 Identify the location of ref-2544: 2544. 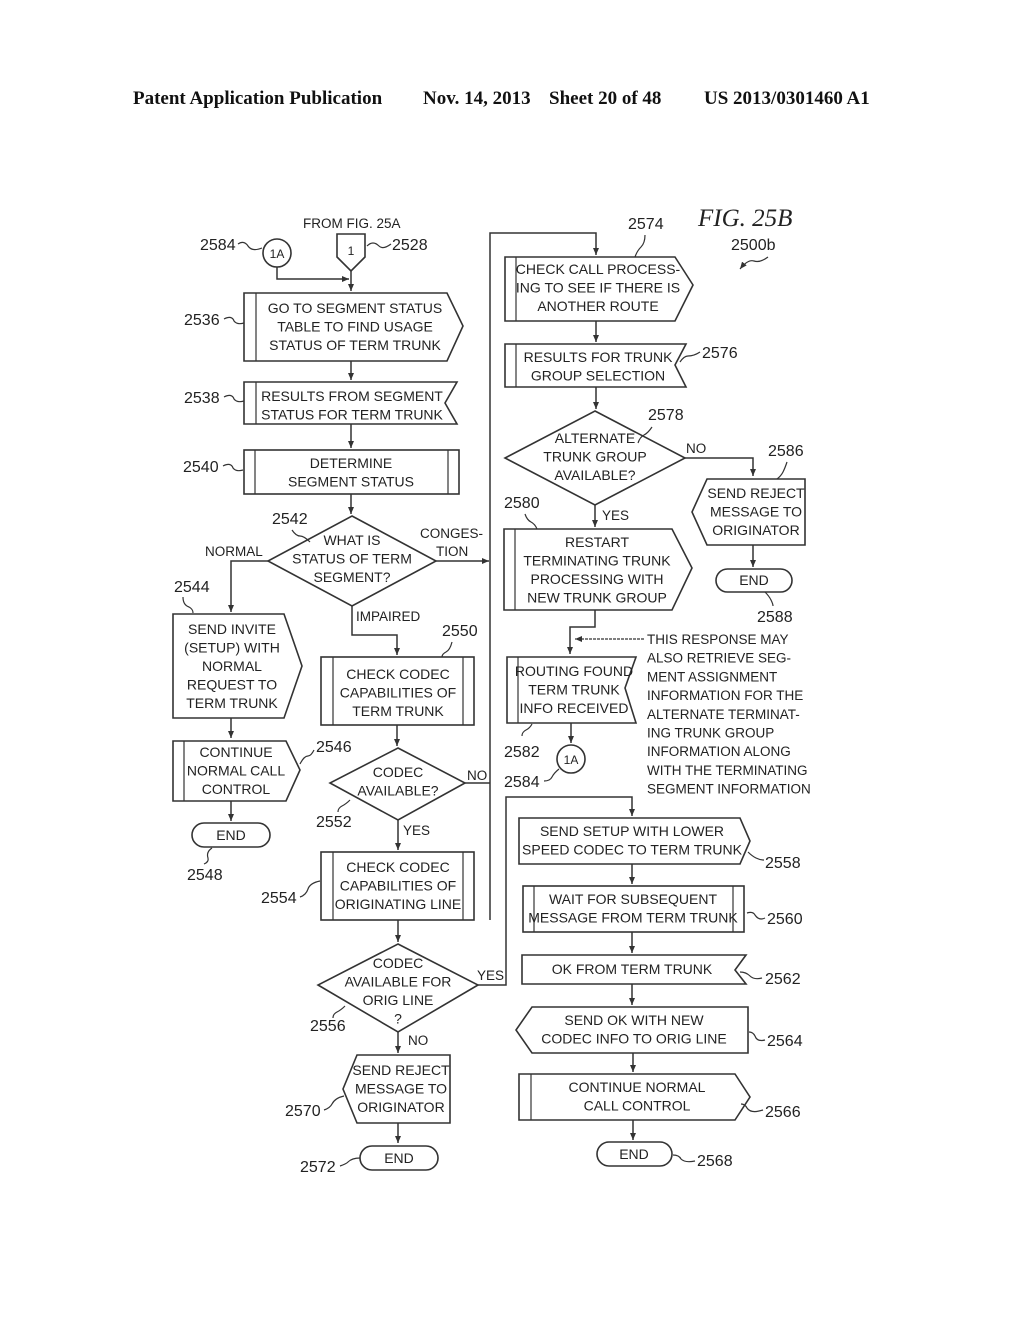
(192, 587).